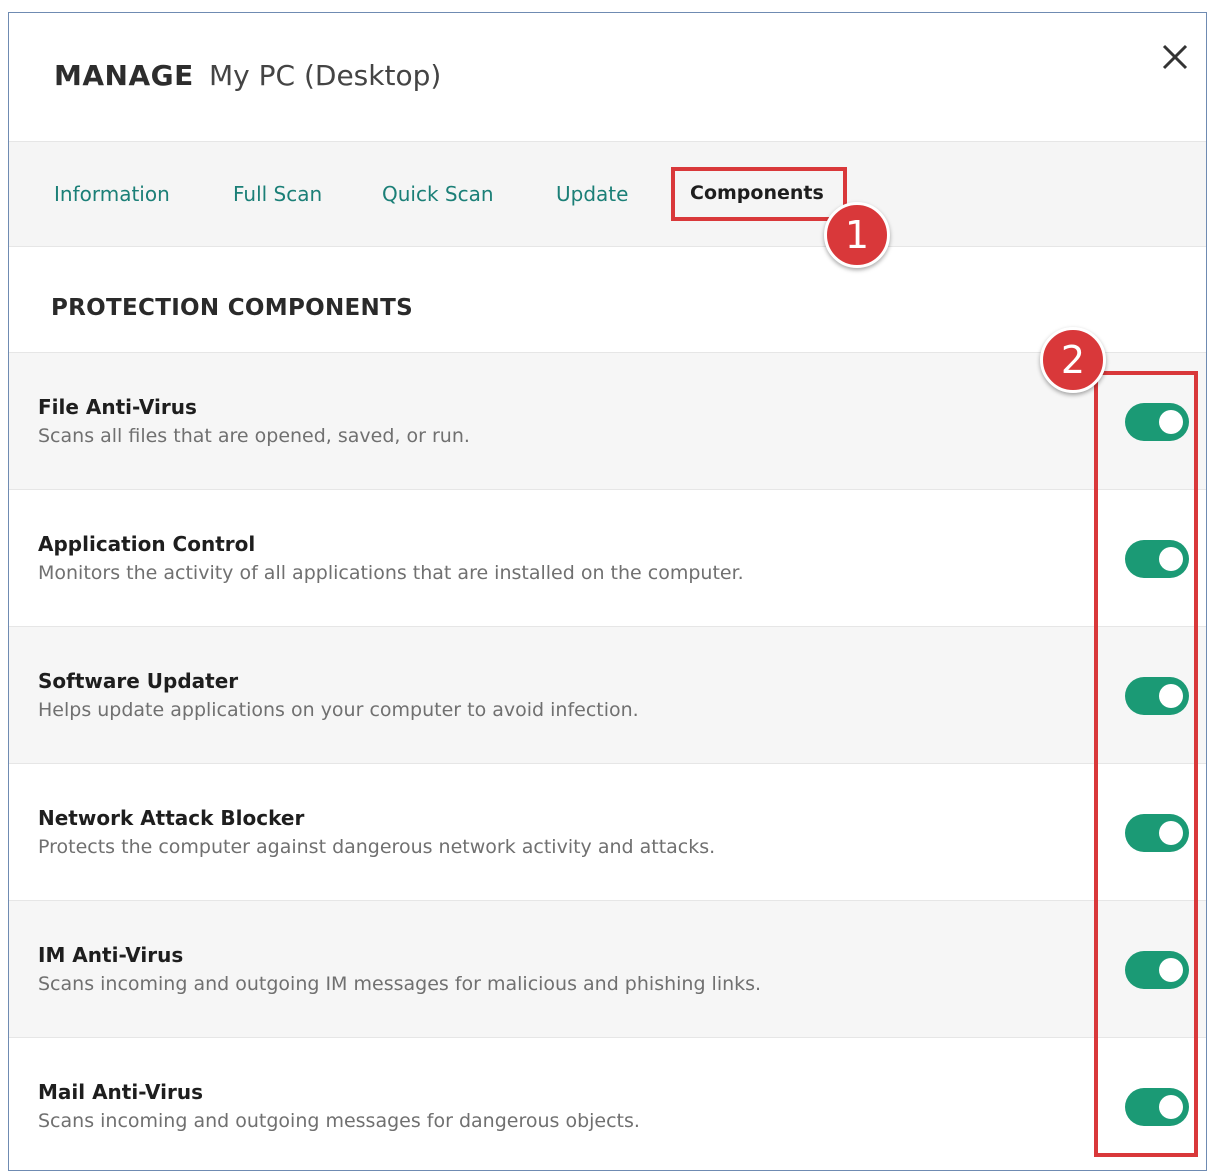 The width and height of the screenshot is (1208, 1172). Describe the element at coordinates (171, 818) in the screenshot. I see `component-name: Network Attack Blocker` at that location.